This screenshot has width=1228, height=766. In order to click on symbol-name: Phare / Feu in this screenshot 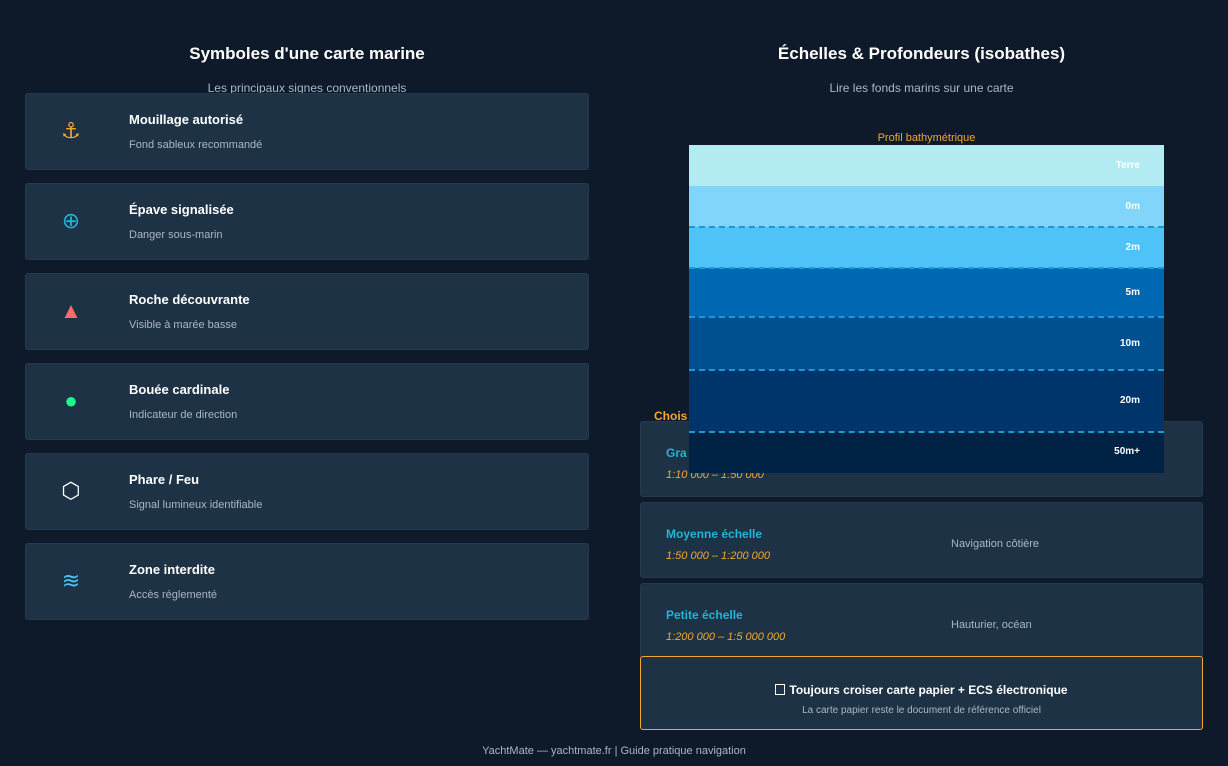, I will do `click(164, 479)`.